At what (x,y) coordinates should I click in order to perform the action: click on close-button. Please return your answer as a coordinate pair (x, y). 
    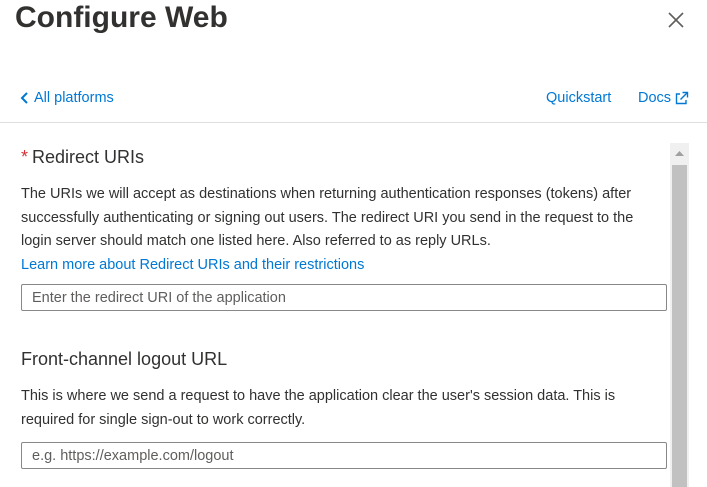
    Looking at the image, I should click on (676, 20).